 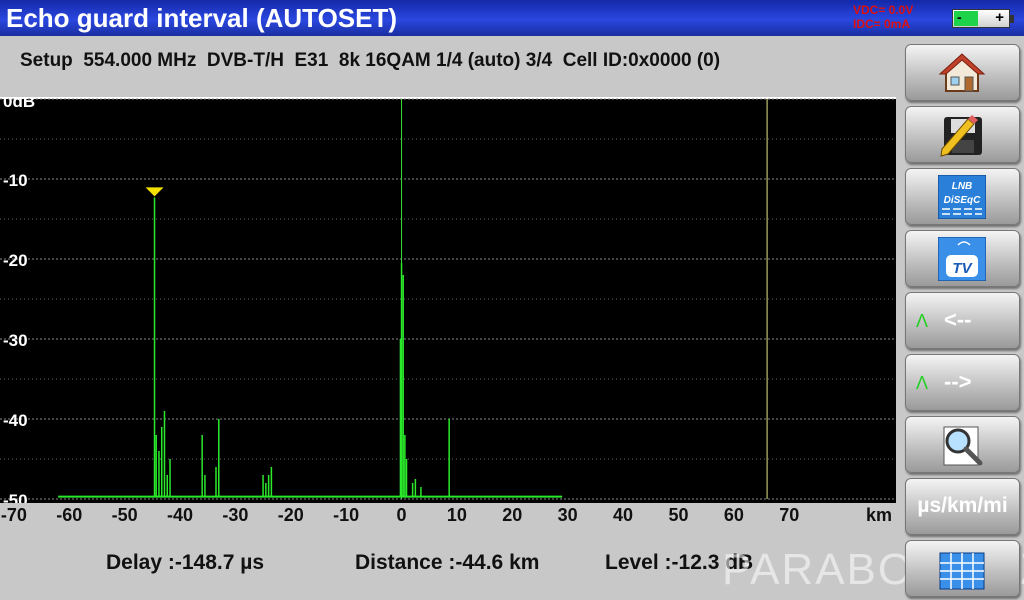 I want to click on prev-label: <--, so click(x=958, y=319).